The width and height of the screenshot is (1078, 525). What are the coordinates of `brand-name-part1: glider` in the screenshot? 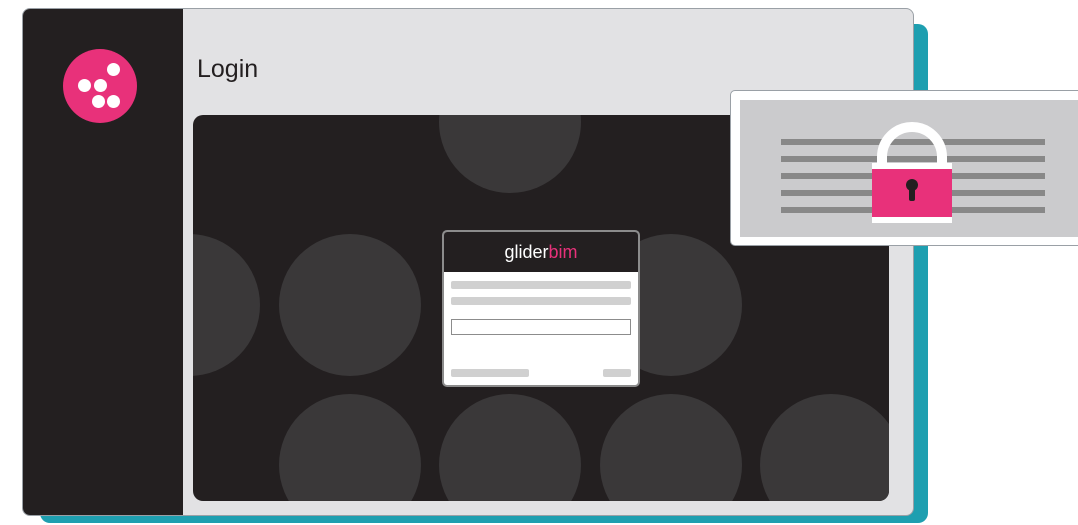 It's located at (526, 252).